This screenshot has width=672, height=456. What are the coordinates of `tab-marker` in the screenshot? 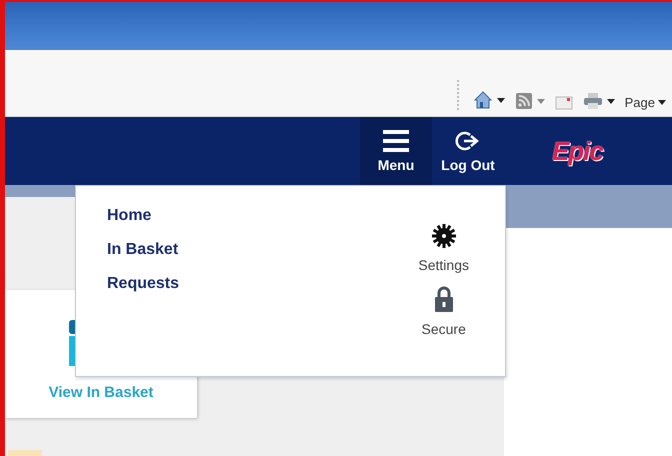 It's located at (25, 453).